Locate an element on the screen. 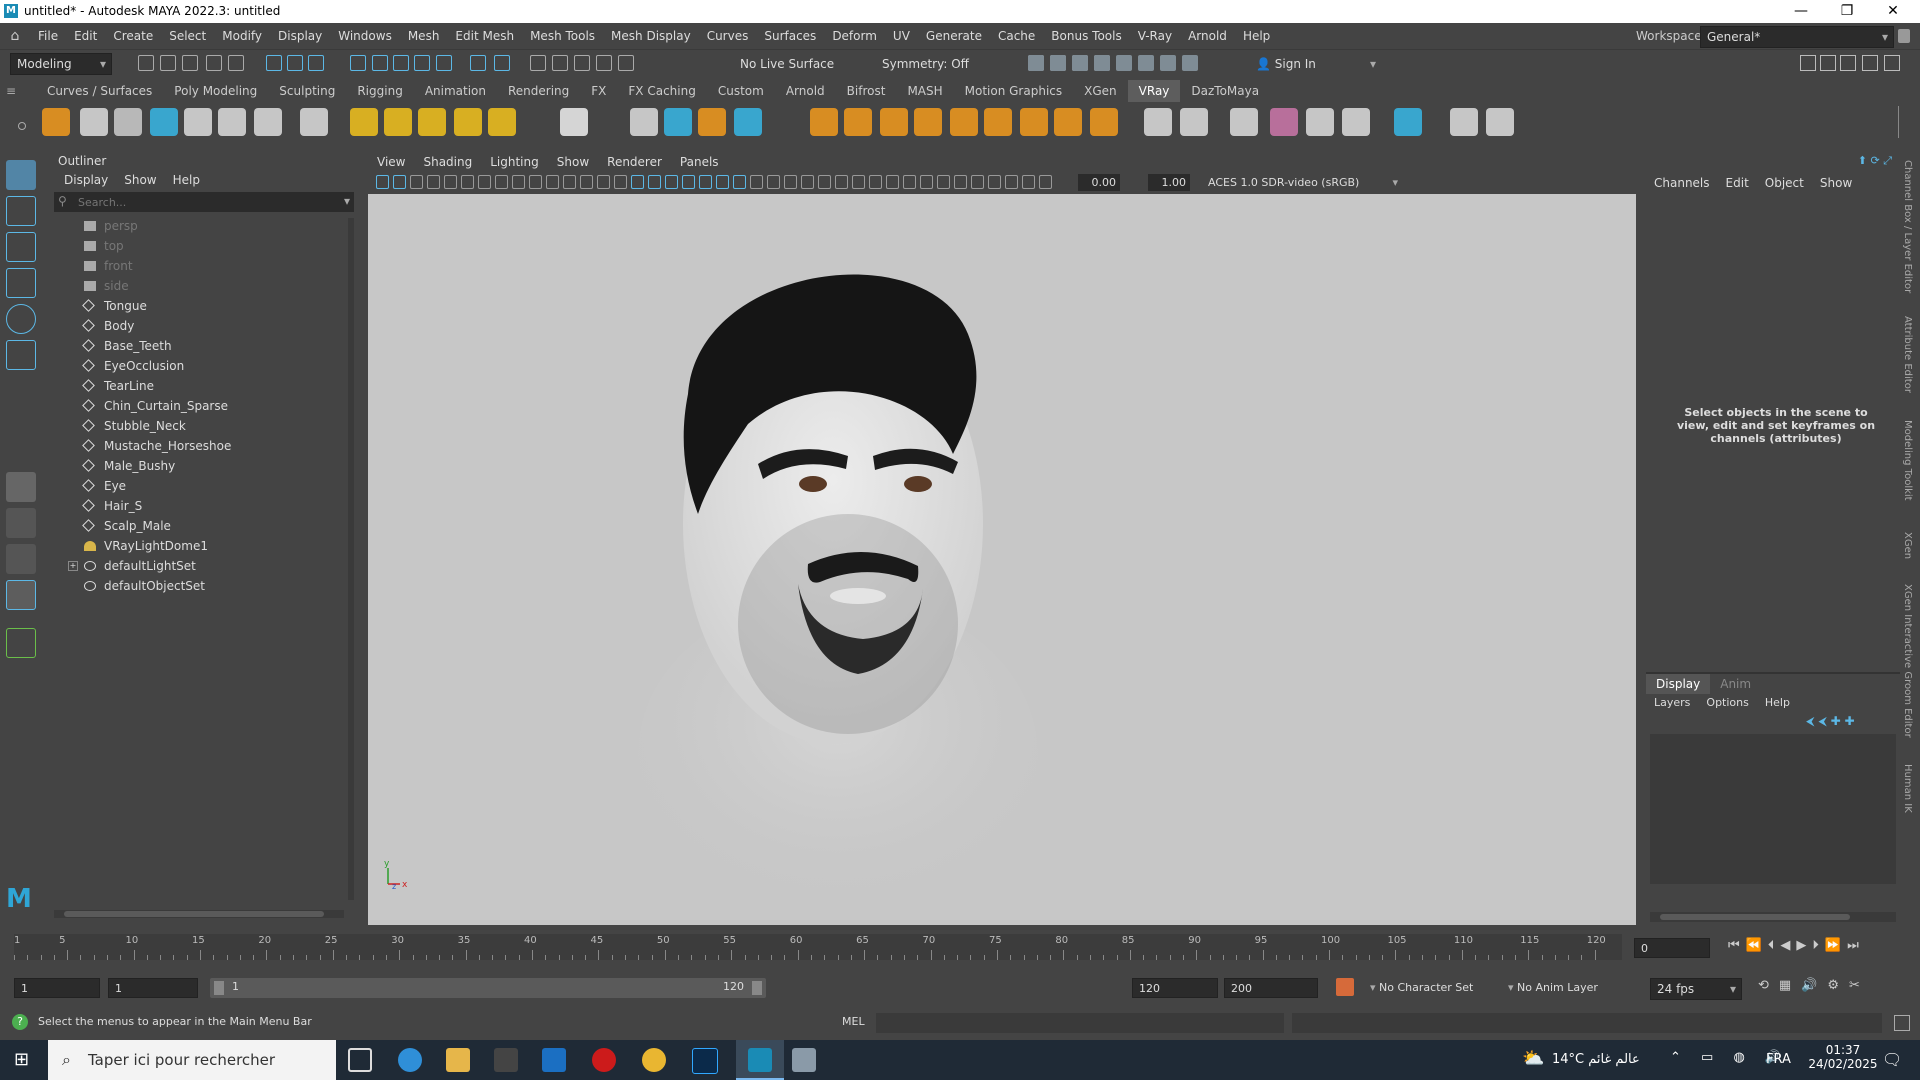 This screenshot has height=1080, width=1920. render-region-icon is located at coordinates (1190, 63).